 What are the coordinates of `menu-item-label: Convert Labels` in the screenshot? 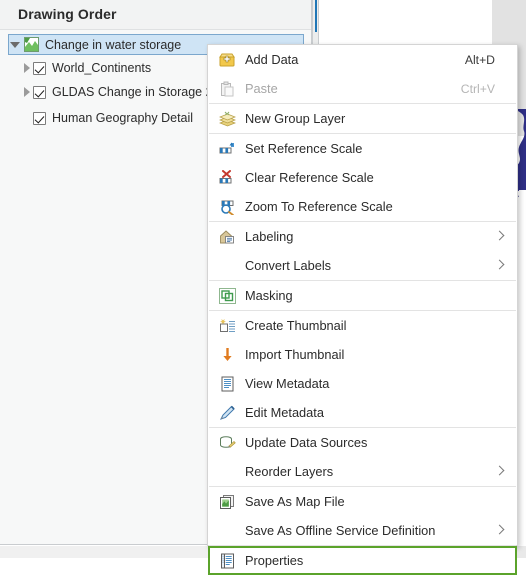 It's located at (288, 265).